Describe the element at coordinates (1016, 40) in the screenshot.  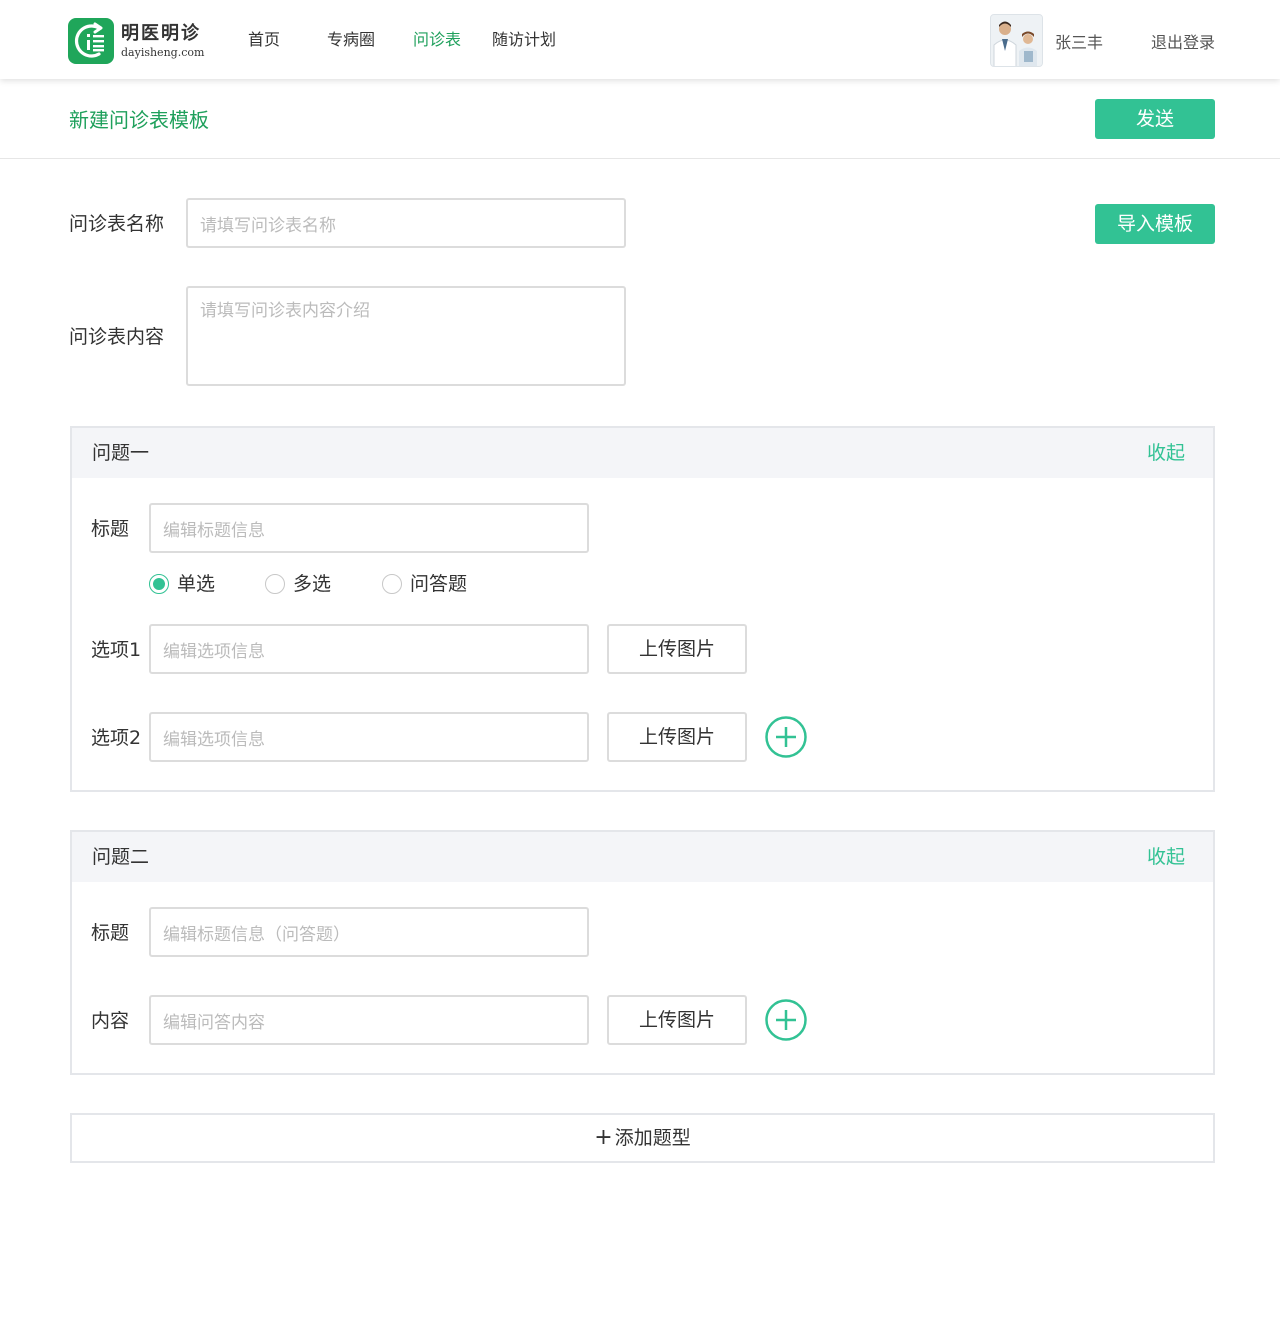
I see `avatar` at that location.